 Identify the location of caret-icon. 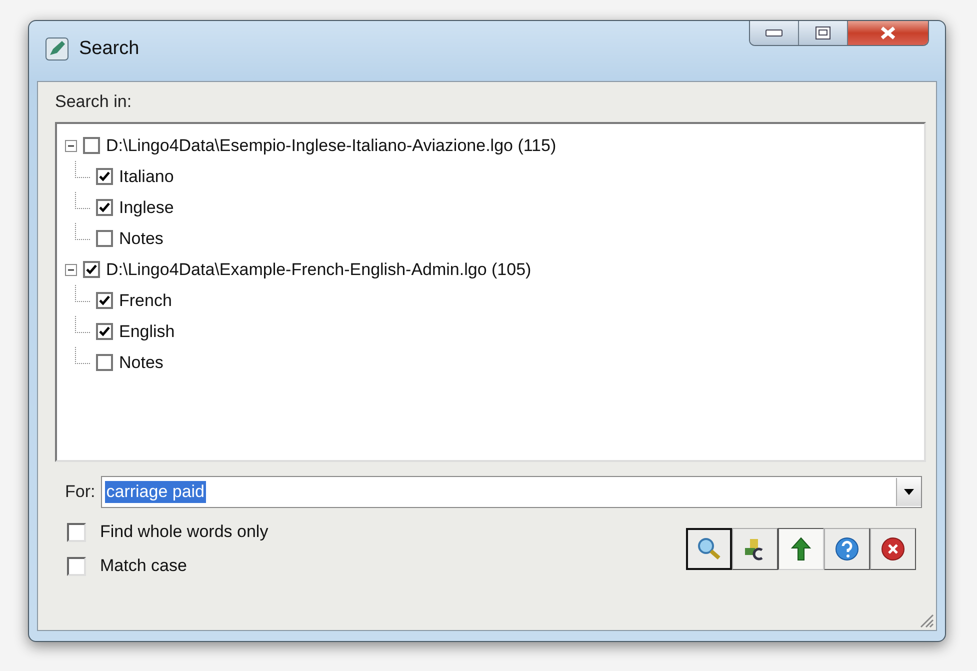
(909, 492).